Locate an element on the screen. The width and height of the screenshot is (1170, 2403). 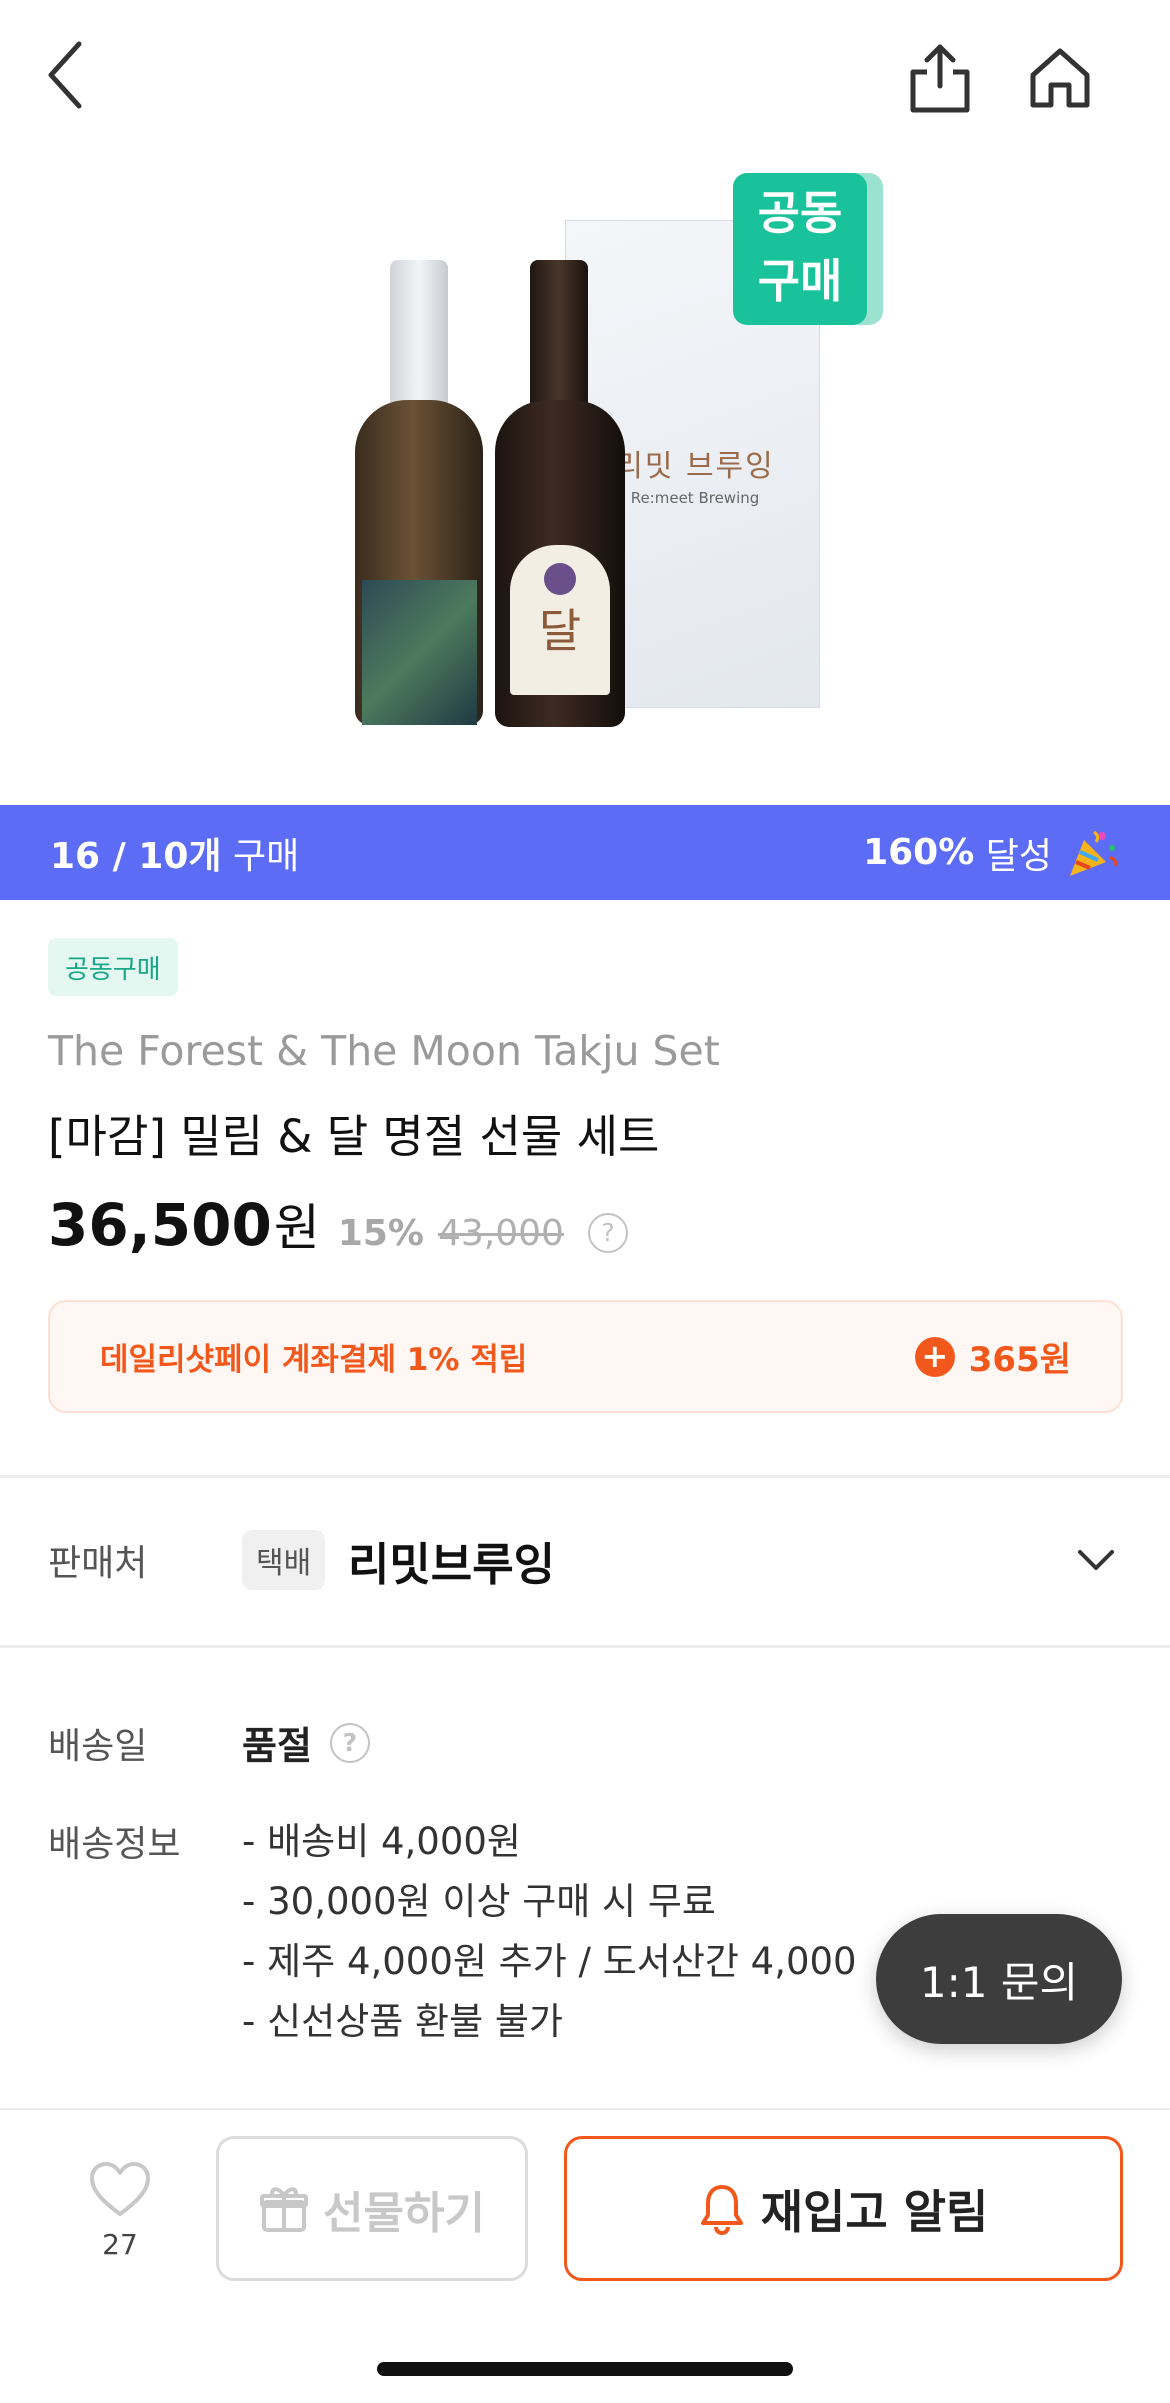
progress-count-suffix: 구매 is located at coordinates (266, 856).